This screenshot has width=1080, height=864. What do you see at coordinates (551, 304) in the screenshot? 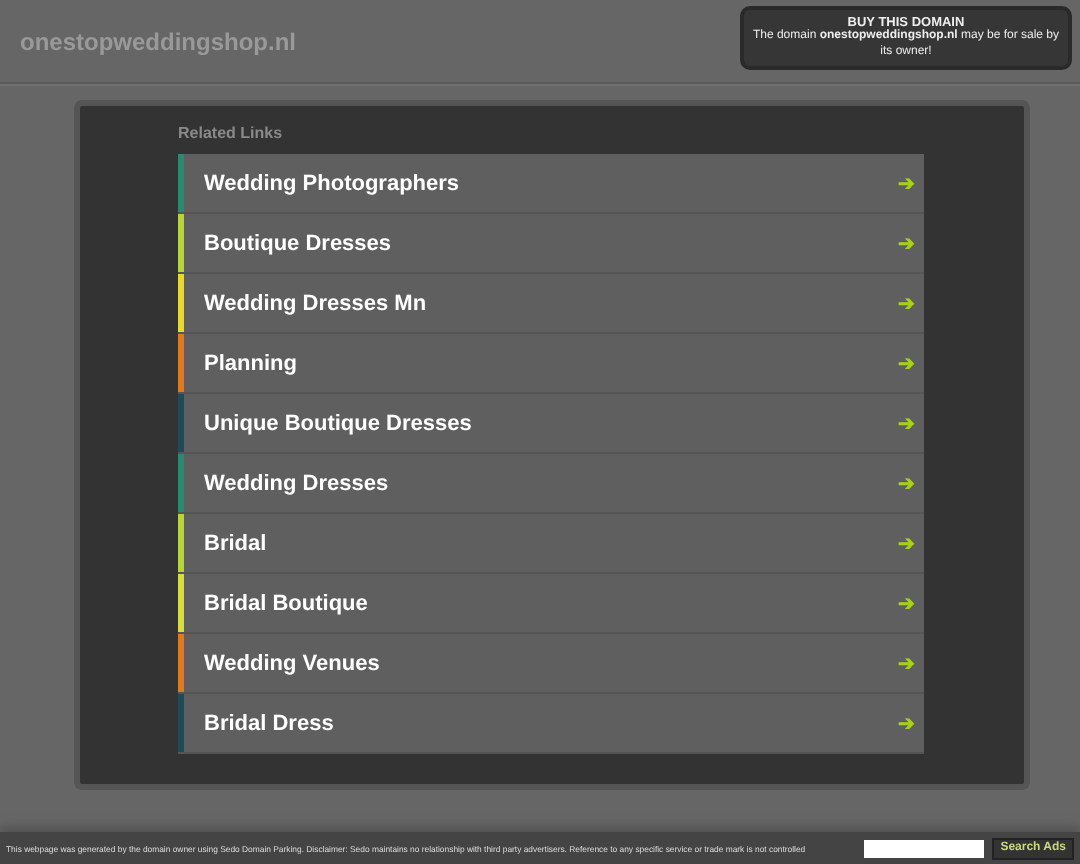
I see `related-link: Wedding Dresses Mn ➔` at bounding box center [551, 304].